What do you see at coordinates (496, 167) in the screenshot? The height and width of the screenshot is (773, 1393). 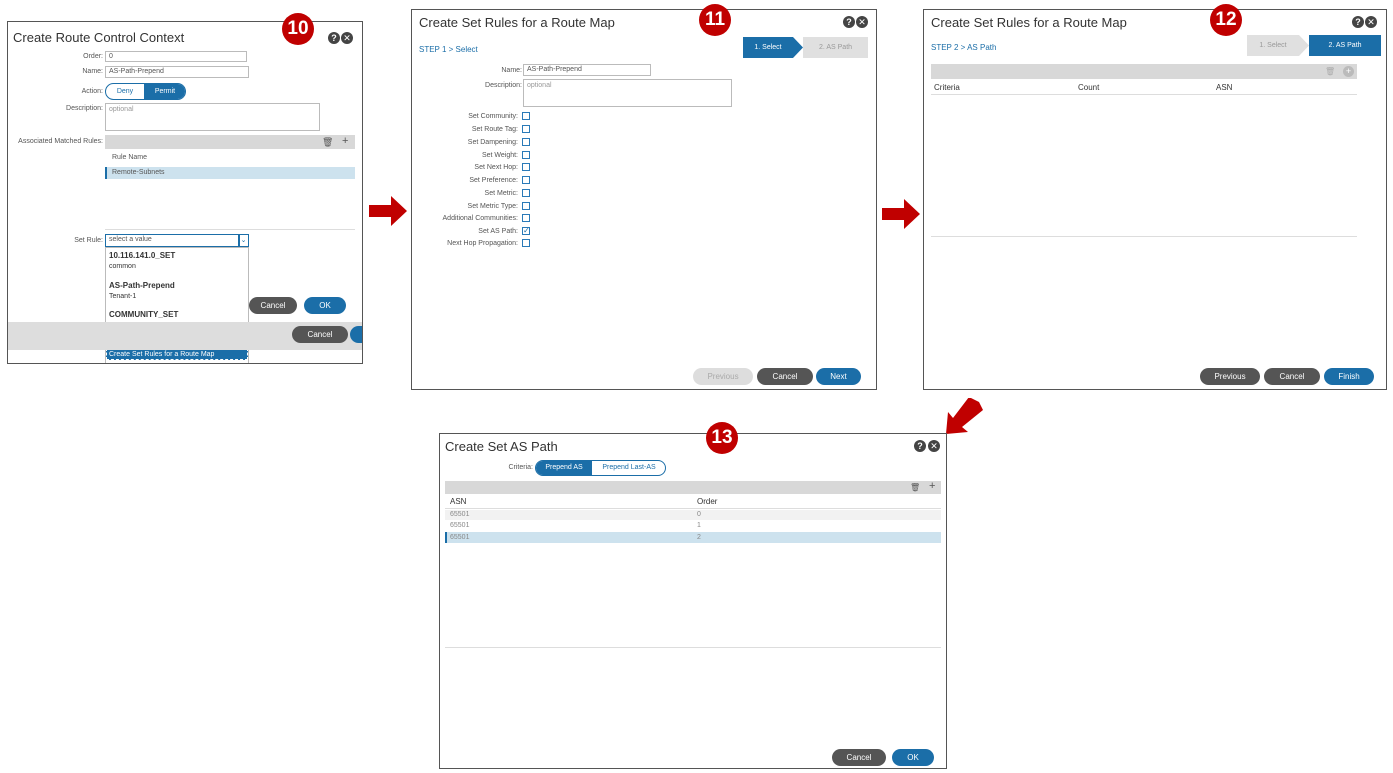 I see `set-next-hop-label: Set Next Hop:` at bounding box center [496, 167].